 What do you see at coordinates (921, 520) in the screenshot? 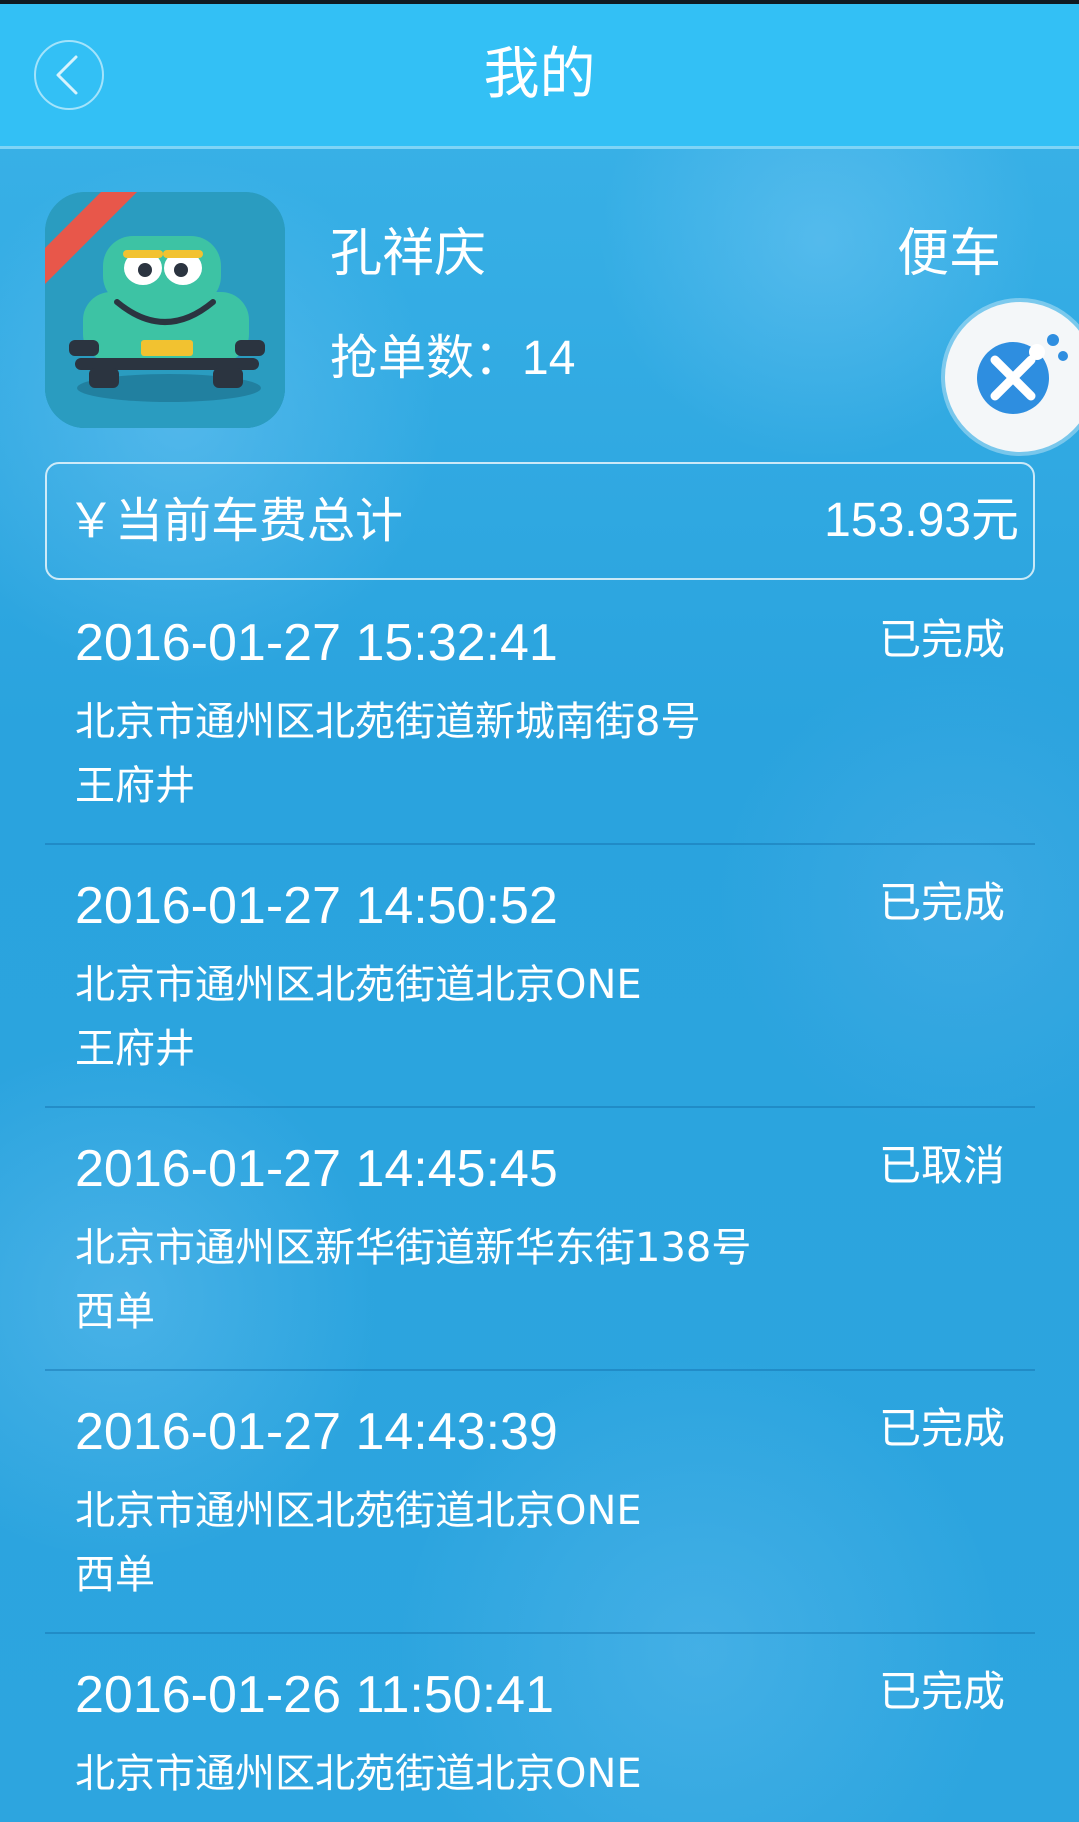
I see `fee-summary-value: 153.93元` at bounding box center [921, 520].